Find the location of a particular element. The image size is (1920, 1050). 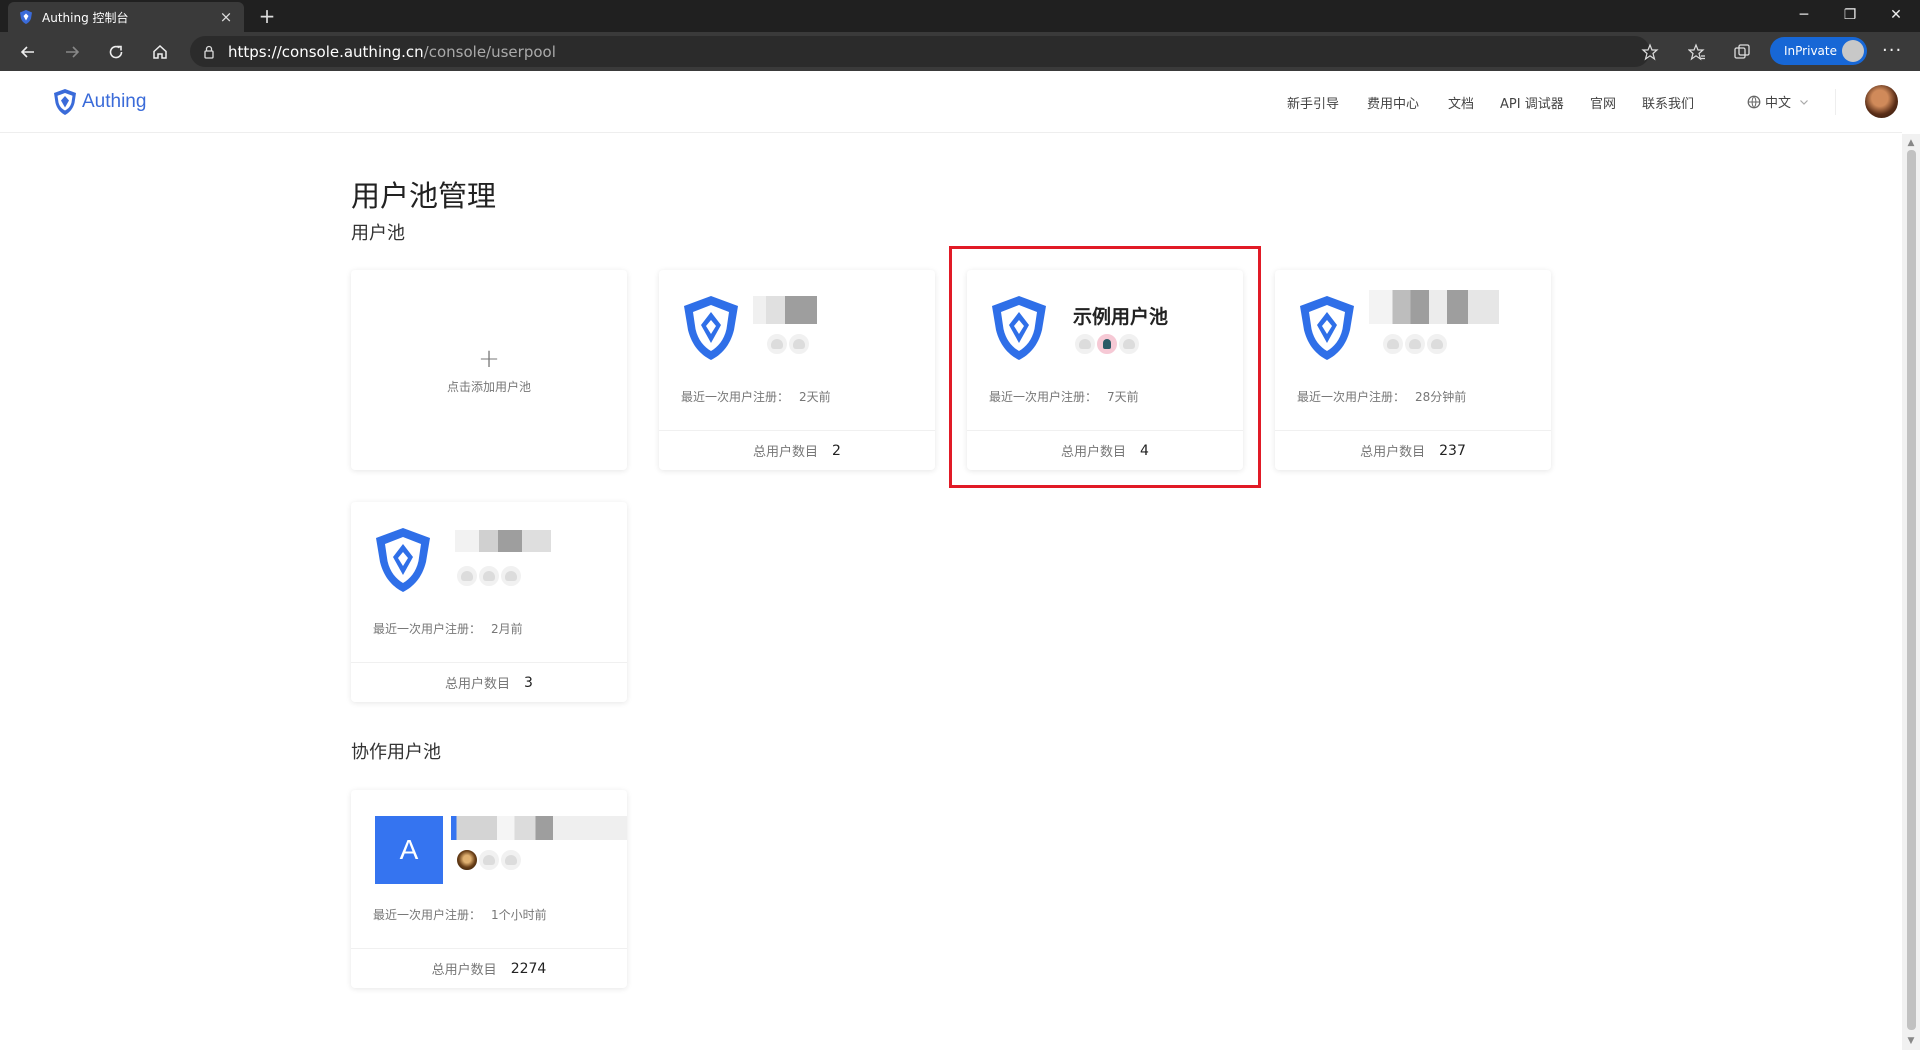

restore-icon: ❐ is located at coordinates (1850, 15).